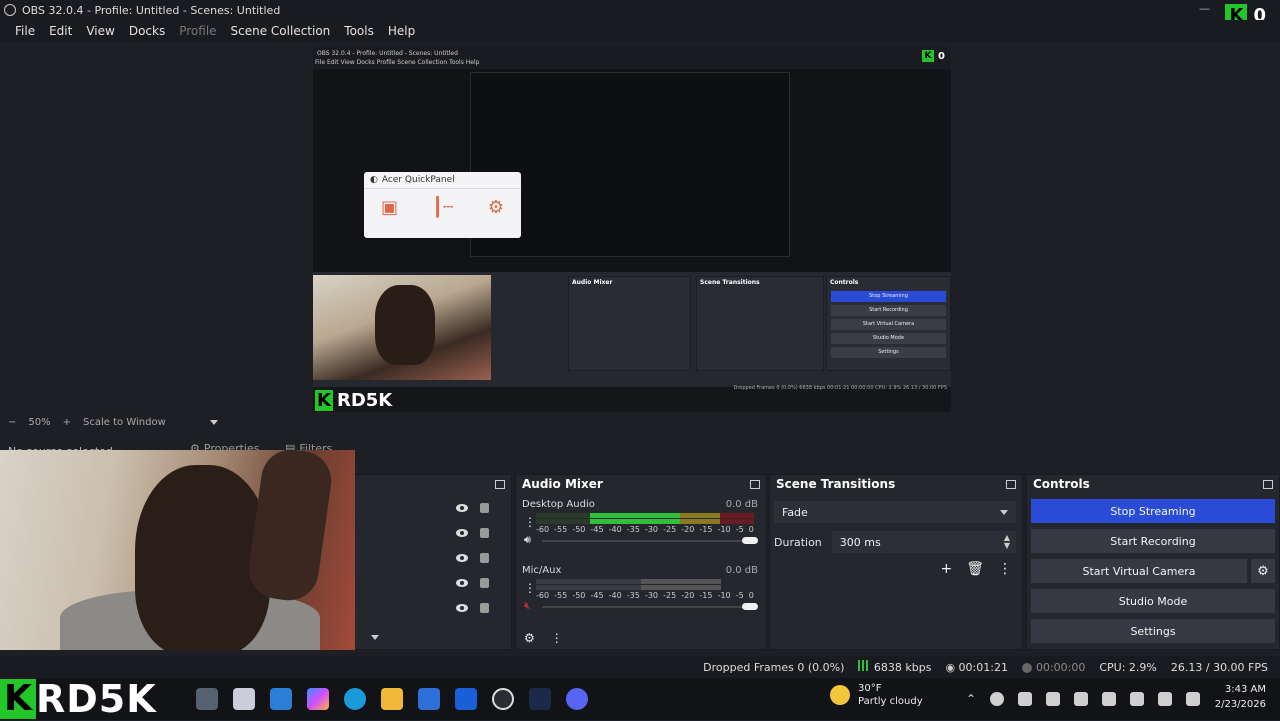 This screenshot has height=721, width=1280. Describe the element at coordinates (503, 699) in the screenshot. I see `obs-taskbar-icon` at that location.